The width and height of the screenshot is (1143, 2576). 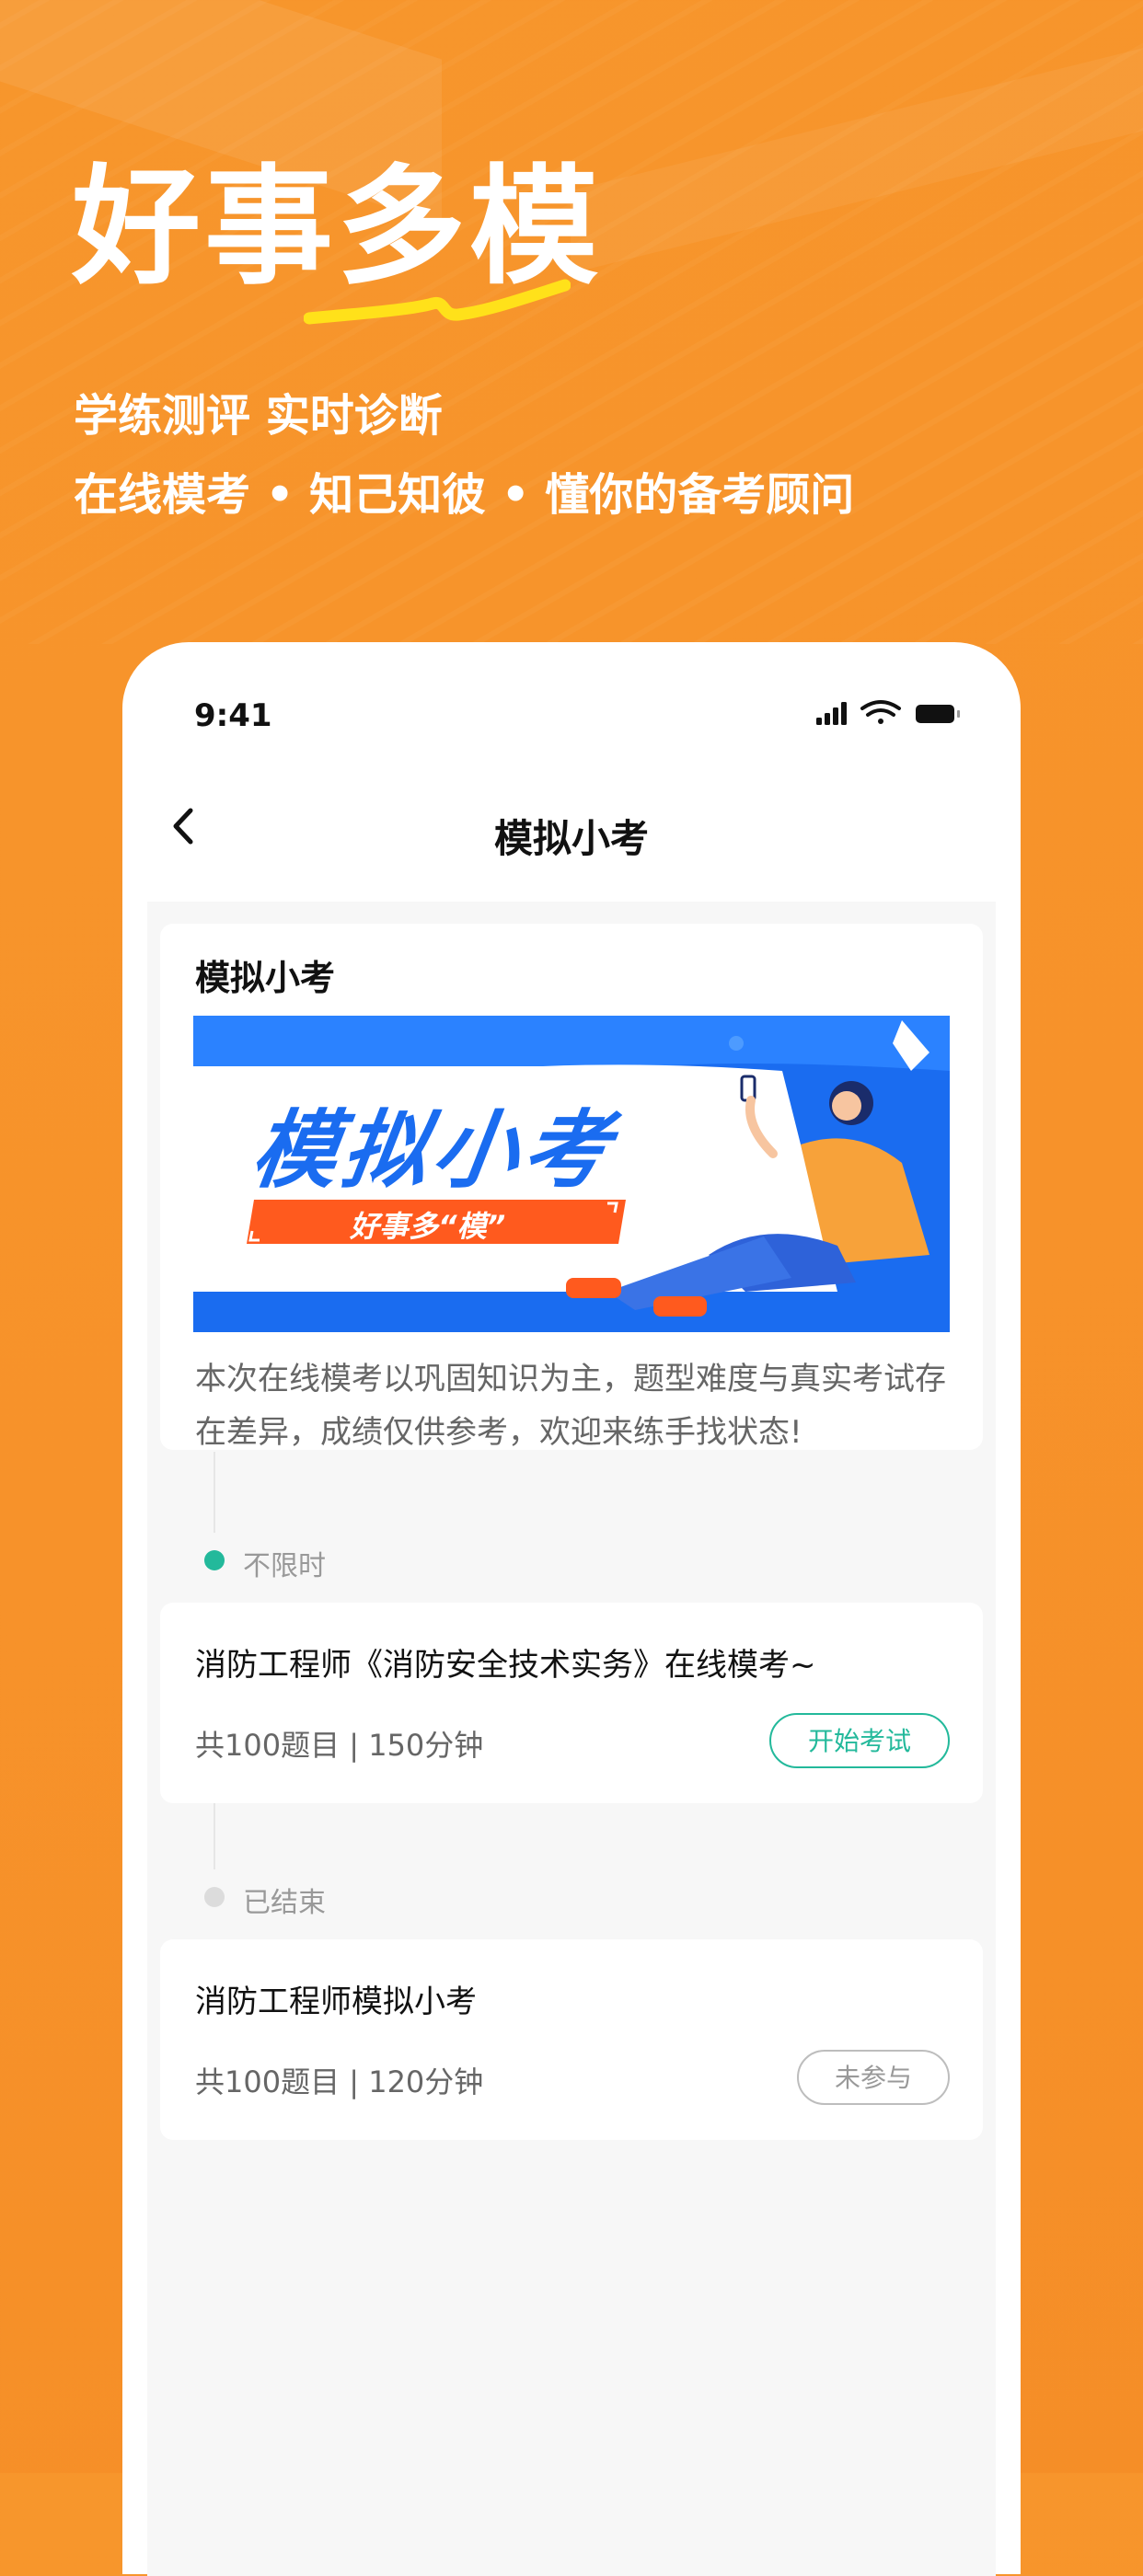 I want to click on exam-meta: 共100题目 | 120分钟, so click(x=339, y=2081).